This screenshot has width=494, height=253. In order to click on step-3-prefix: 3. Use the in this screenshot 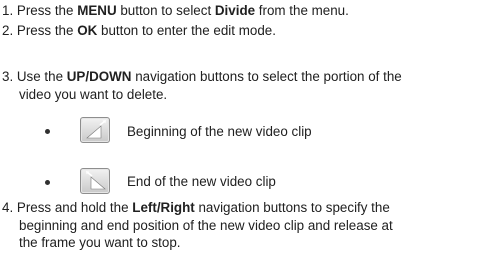, I will do `click(34, 76)`.